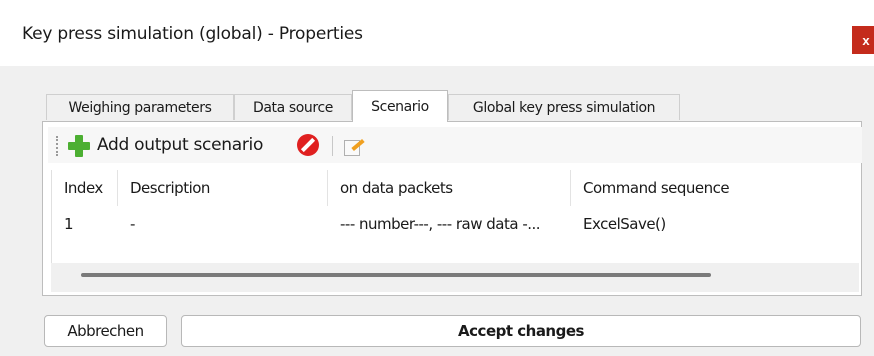 The height and width of the screenshot is (356, 874). What do you see at coordinates (715, 188) in the screenshot?
I see `column-header-command-sequence: Command sequence` at bounding box center [715, 188].